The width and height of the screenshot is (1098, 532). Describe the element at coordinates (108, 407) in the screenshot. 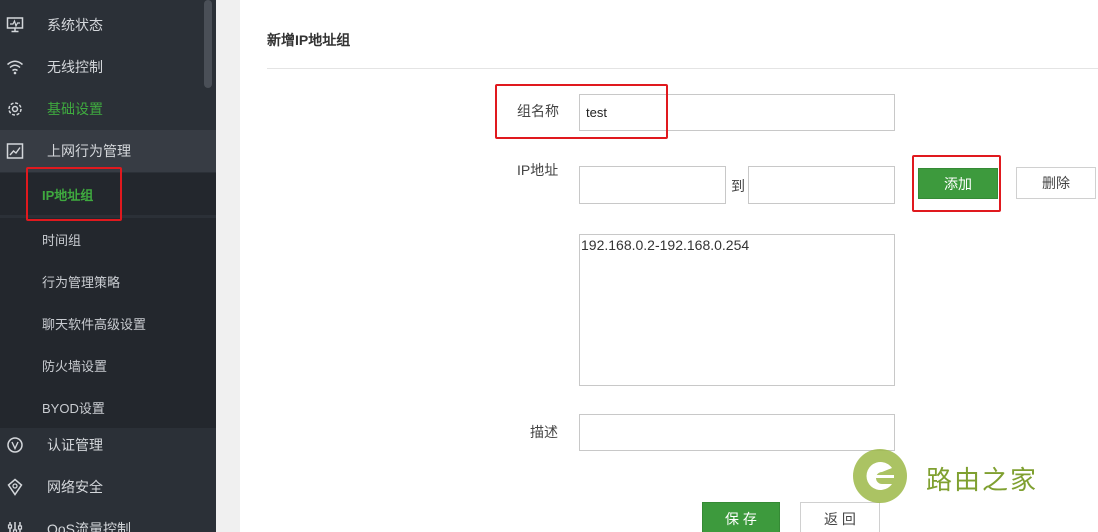

I see `sidebar-subitem-byod: BYOD设置` at that location.